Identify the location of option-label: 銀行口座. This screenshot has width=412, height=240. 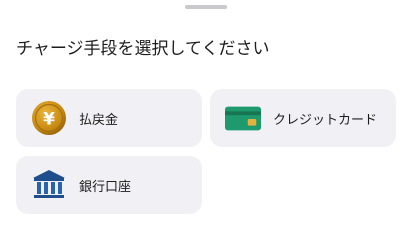
(105, 187).